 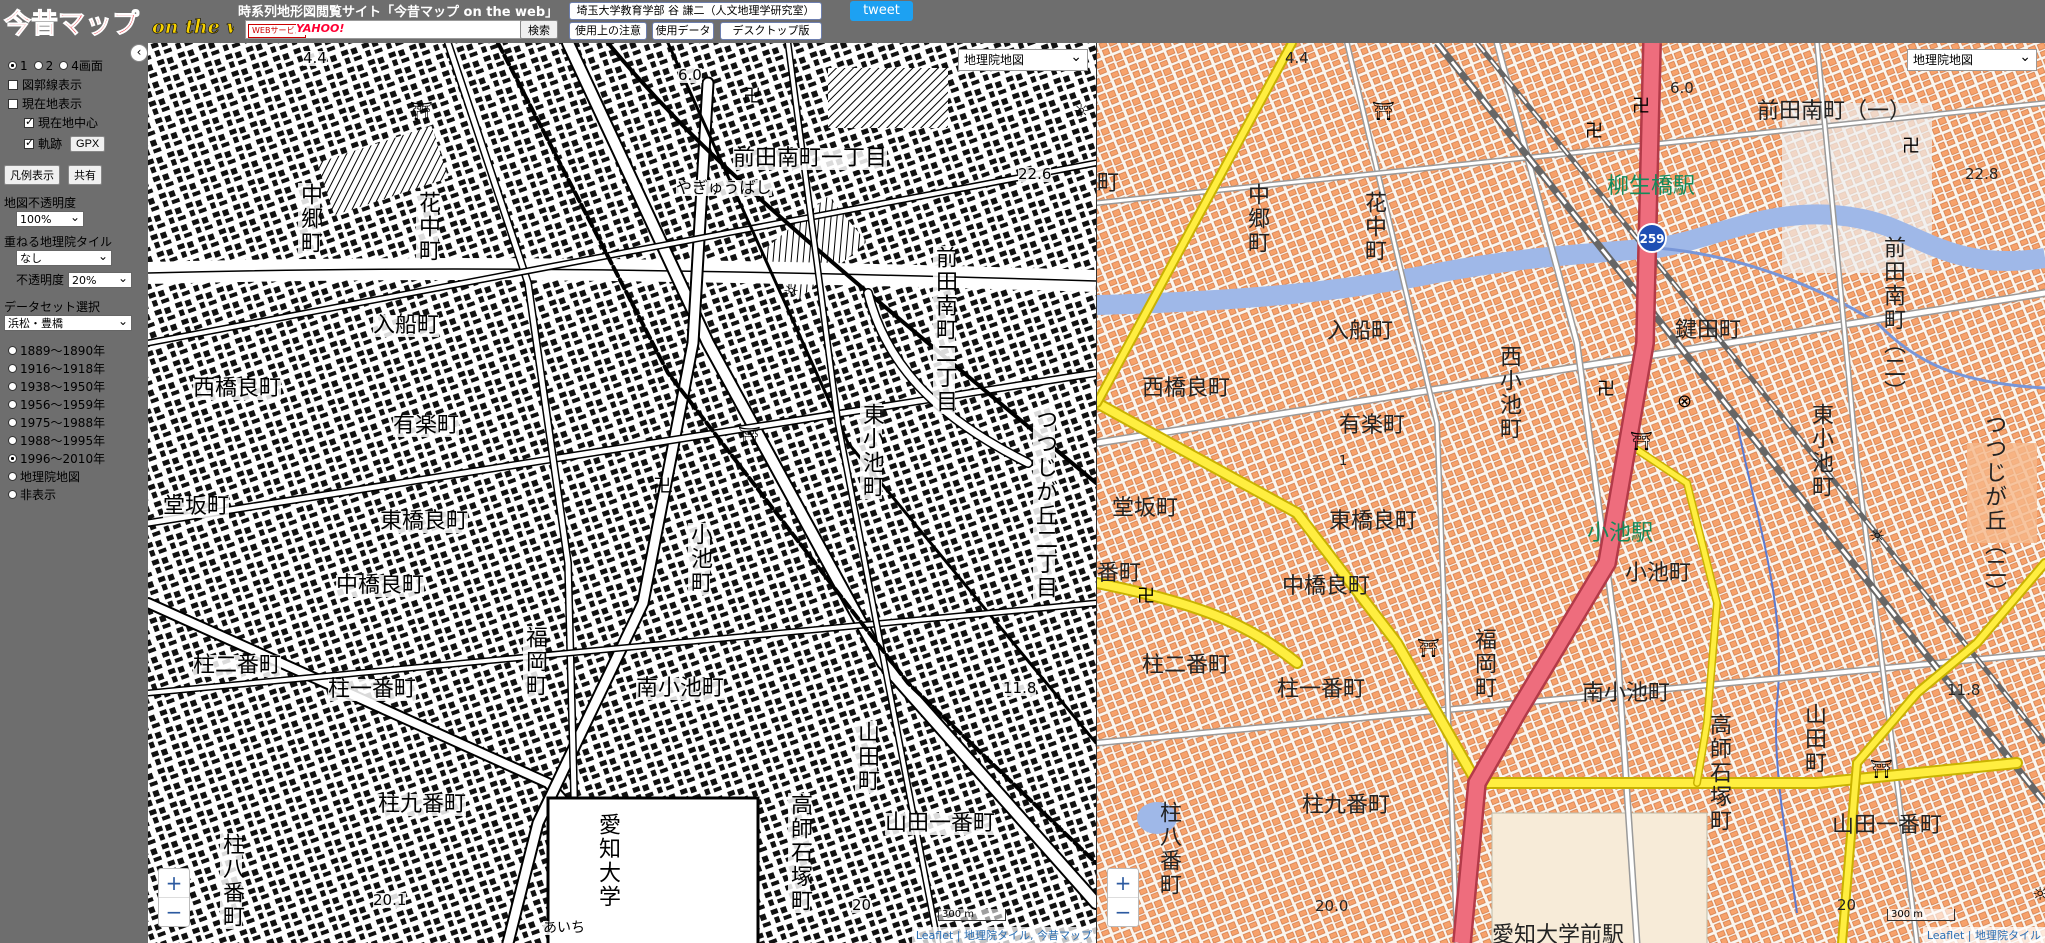 What do you see at coordinates (55, 65) in the screenshot?
I see `screen-mode-selector: 1 2 4画面` at bounding box center [55, 65].